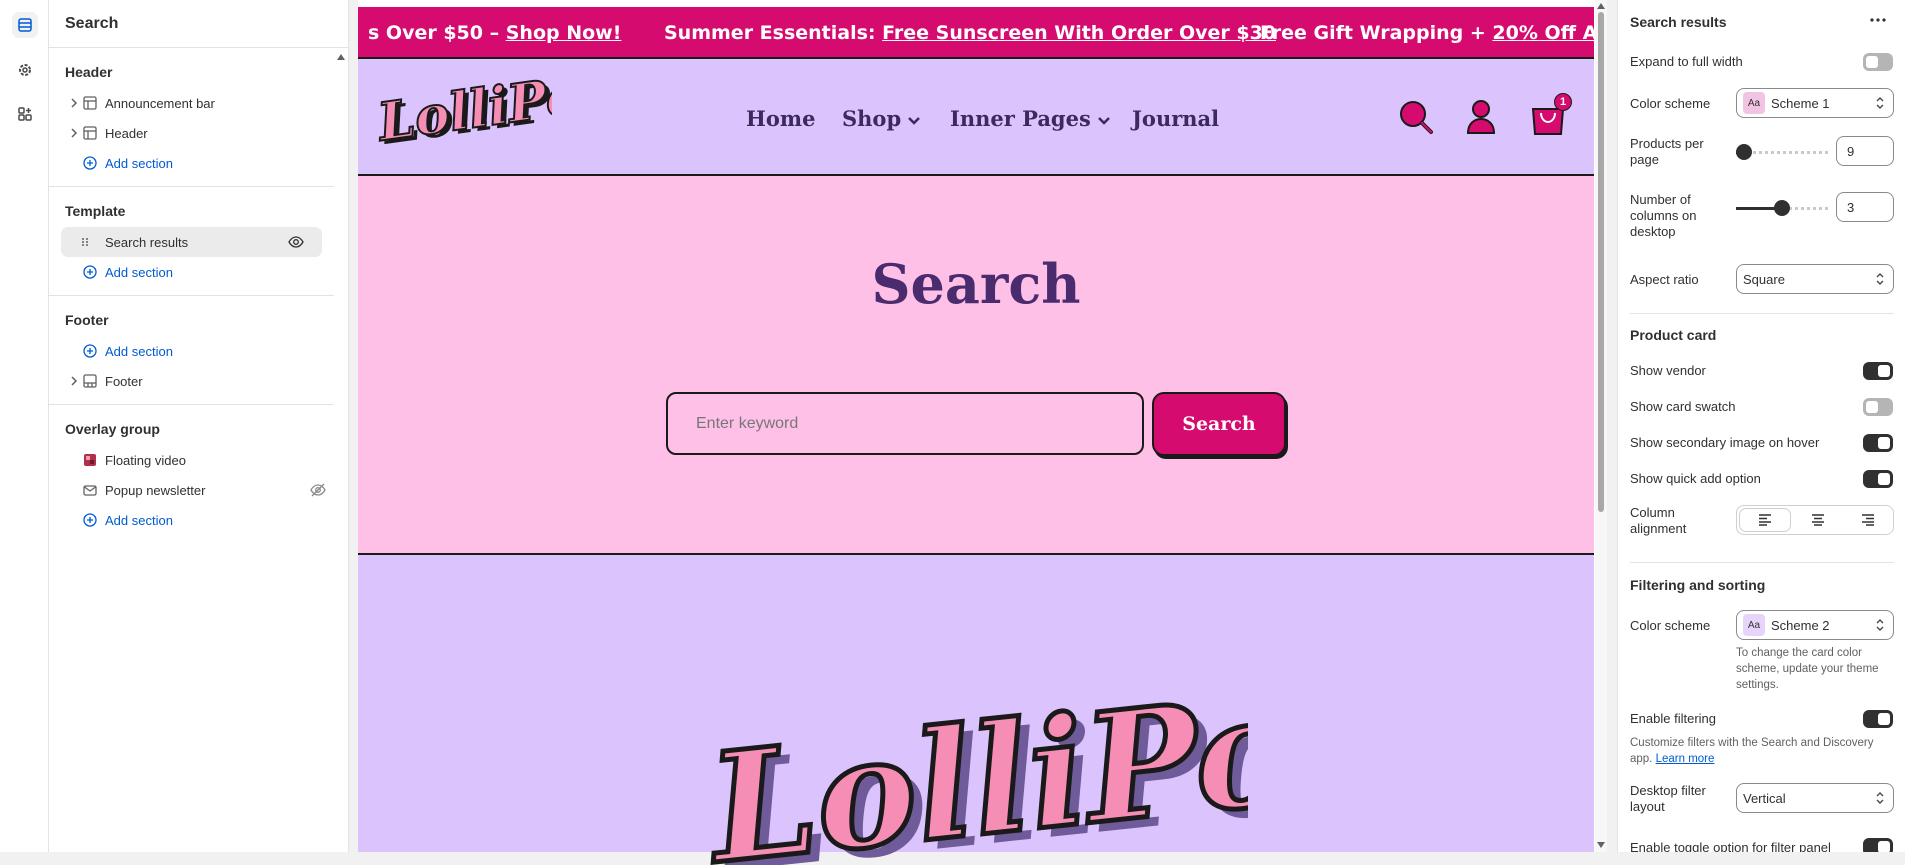 The width and height of the screenshot is (1905, 865). What do you see at coordinates (198, 24) in the screenshot?
I see `panel-title: Search` at bounding box center [198, 24].